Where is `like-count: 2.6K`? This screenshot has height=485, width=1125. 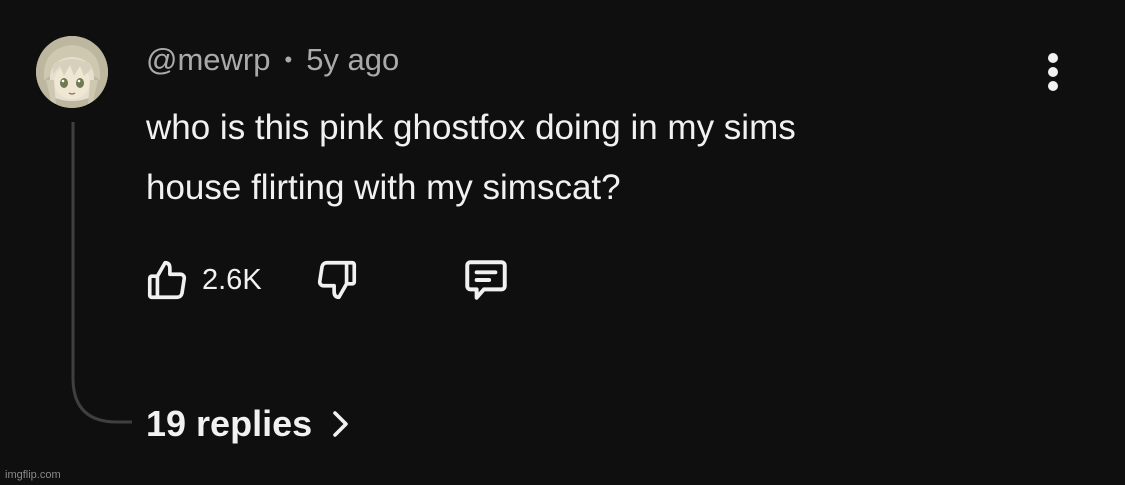
like-count: 2.6K is located at coordinates (232, 279).